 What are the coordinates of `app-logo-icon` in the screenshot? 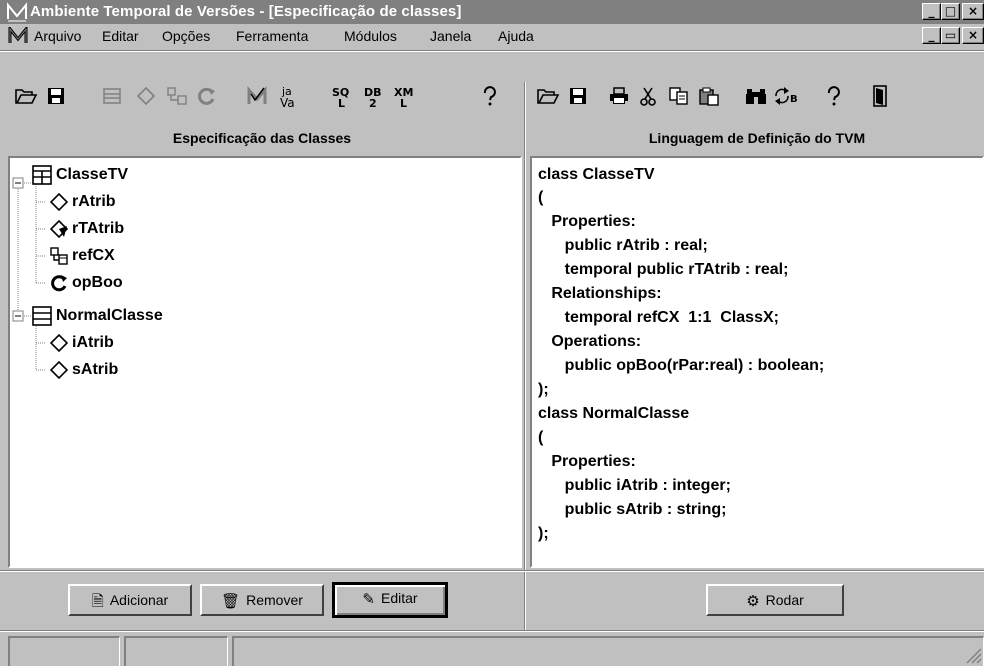 It's located at (17, 12).